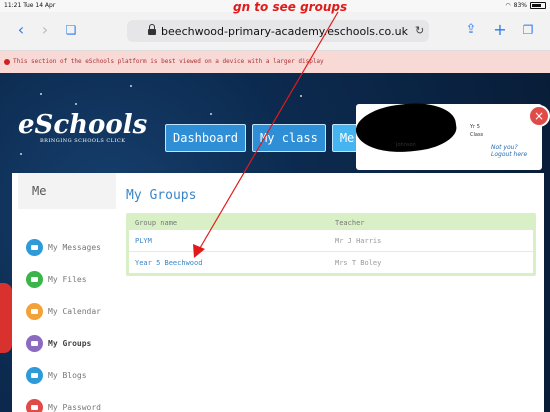  I want to click on status-time: 11:21 Tue 14 Apr, so click(29, 5).